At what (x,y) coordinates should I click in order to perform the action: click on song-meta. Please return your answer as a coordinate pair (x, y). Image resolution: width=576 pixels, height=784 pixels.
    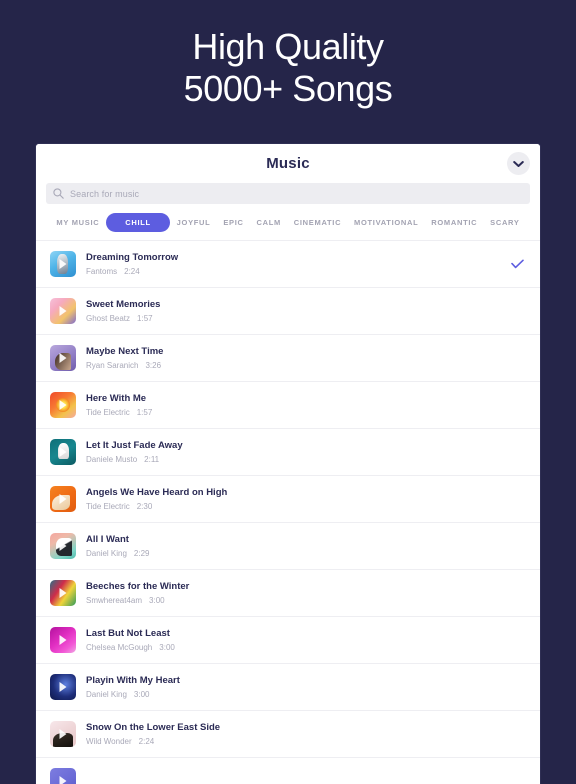
    Looking at the image, I should click on (89, 779).